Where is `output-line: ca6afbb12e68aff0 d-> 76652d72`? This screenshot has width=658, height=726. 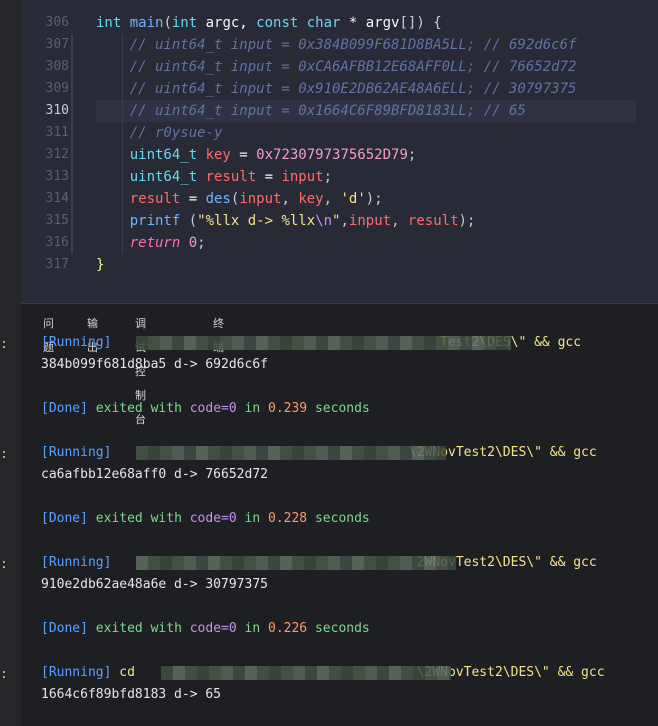 output-line: ca6afbb12e68aff0 d-> 76652d72 is located at coordinates (154, 475).